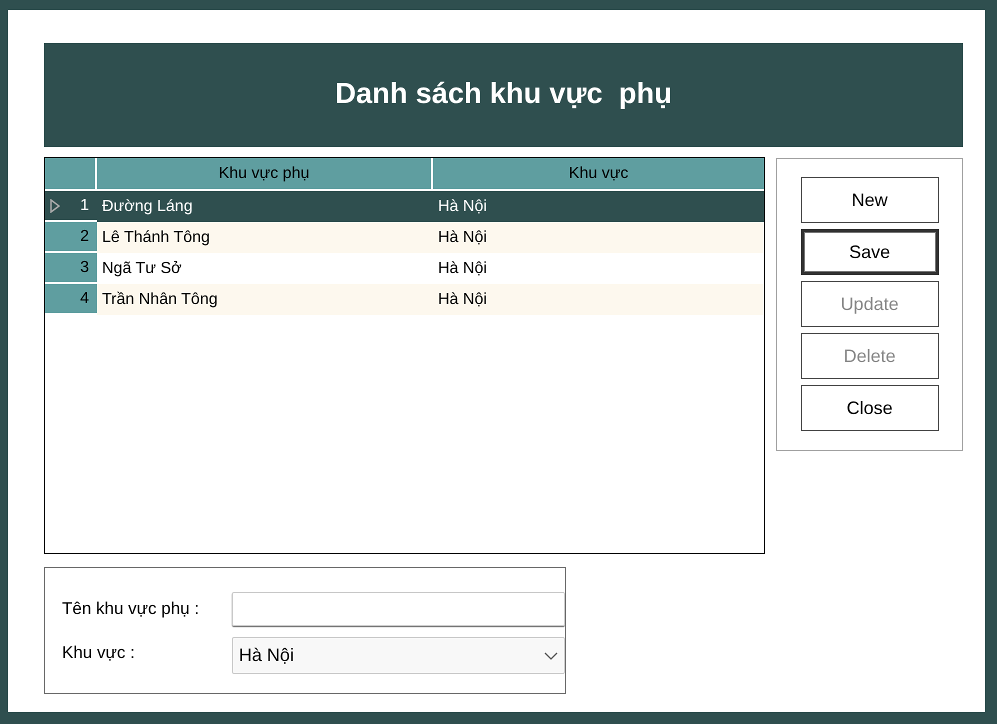 The height and width of the screenshot is (724, 997). What do you see at coordinates (84, 268) in the screenshot?
I see `row-number: 3` at bounding box center [84, 268].